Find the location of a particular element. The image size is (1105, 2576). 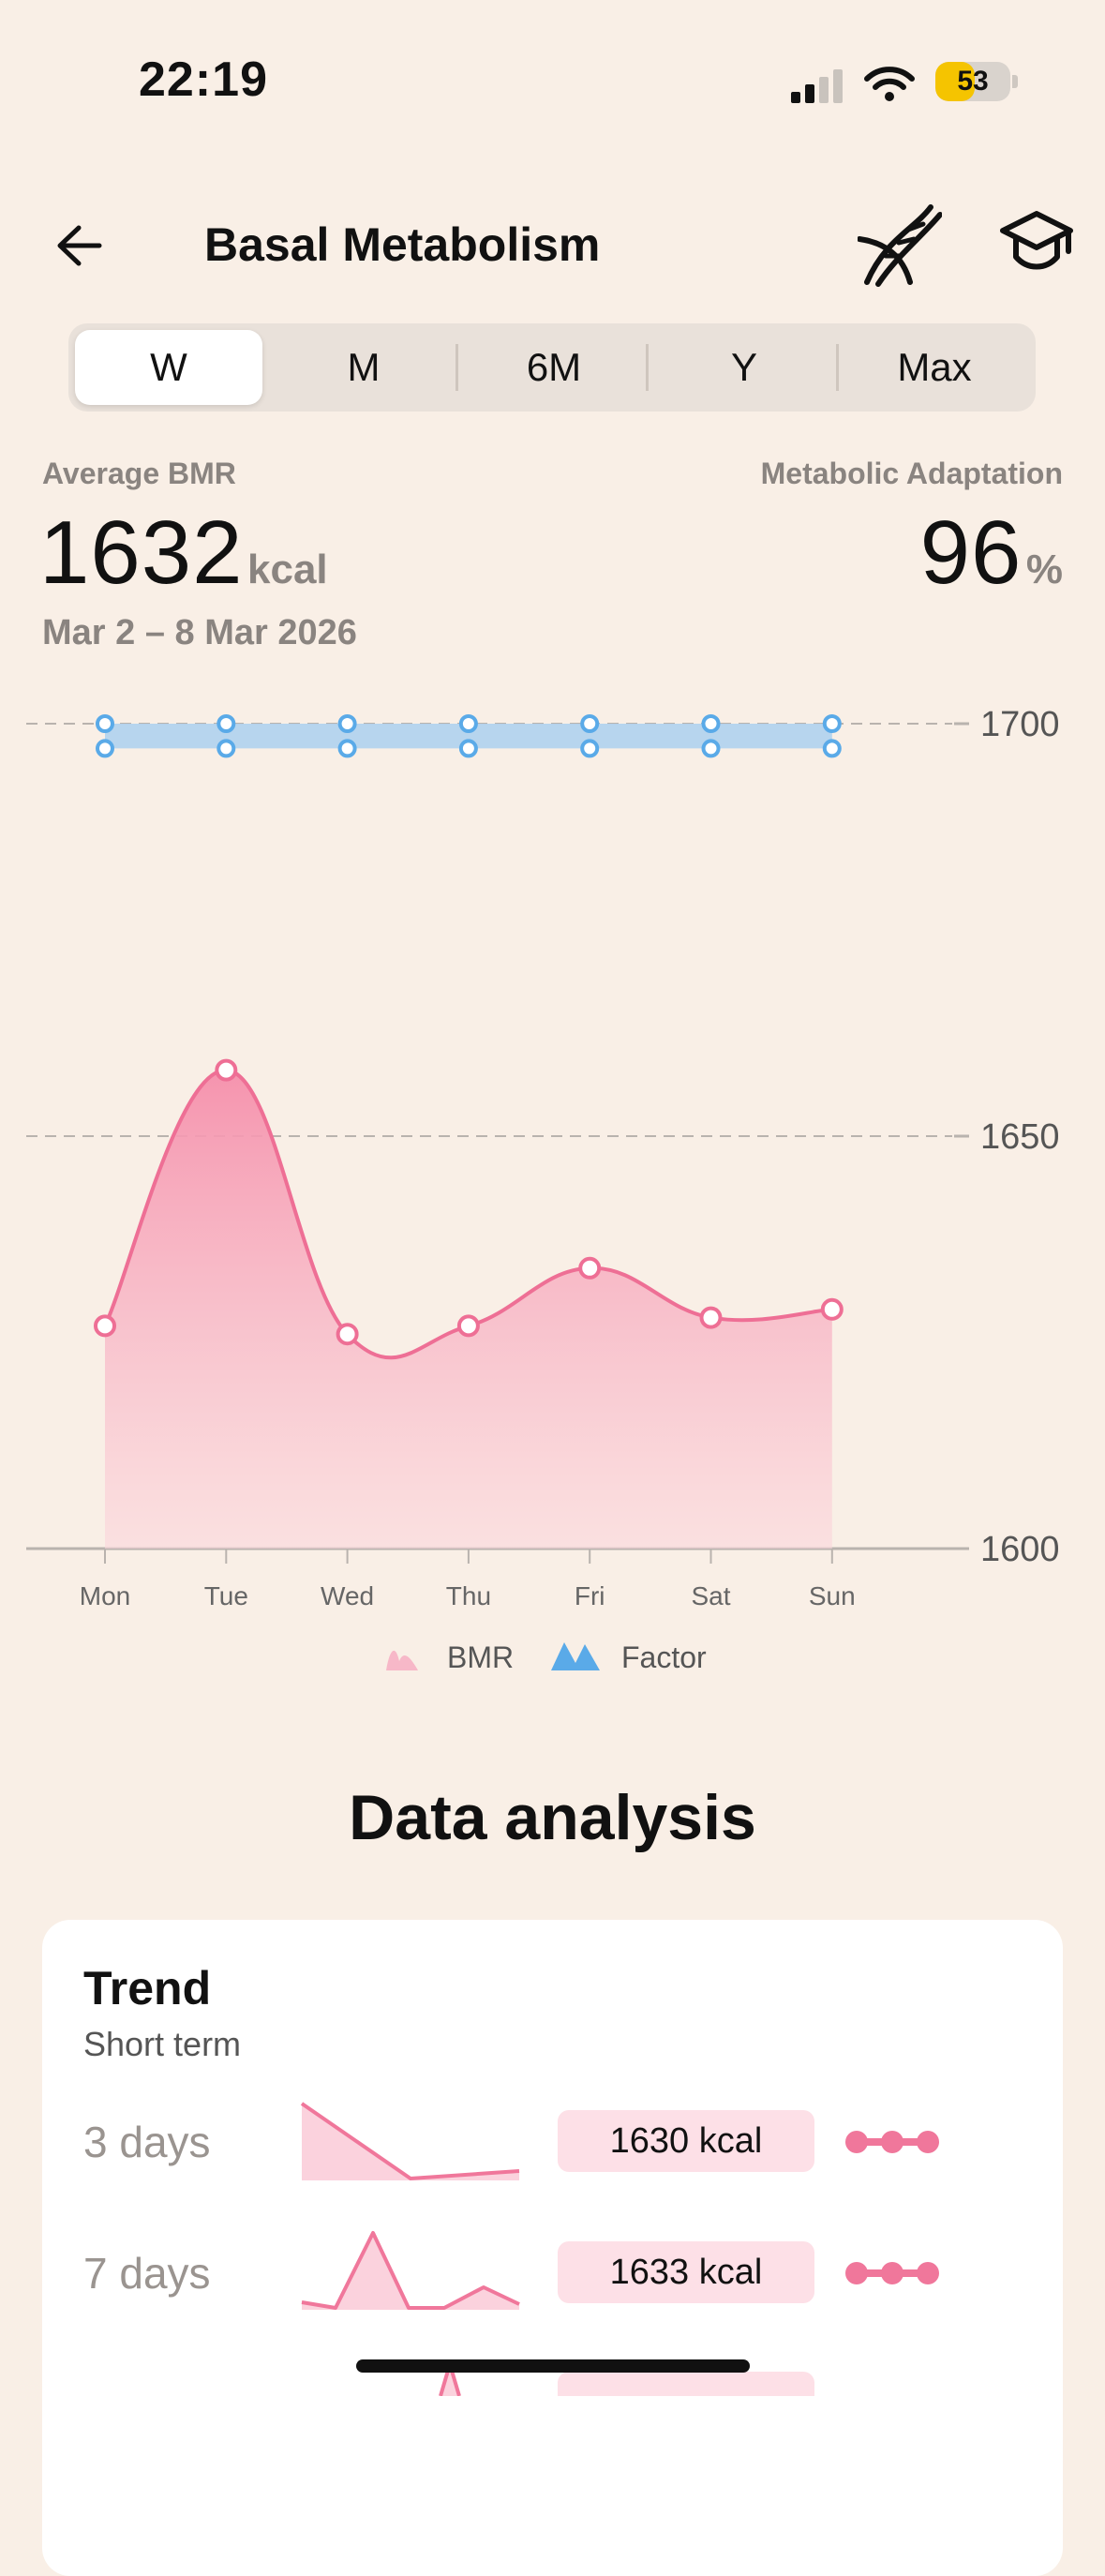

date-range: Mar 2 – 8 Mar 2026 is located at coordinates (199, 632).